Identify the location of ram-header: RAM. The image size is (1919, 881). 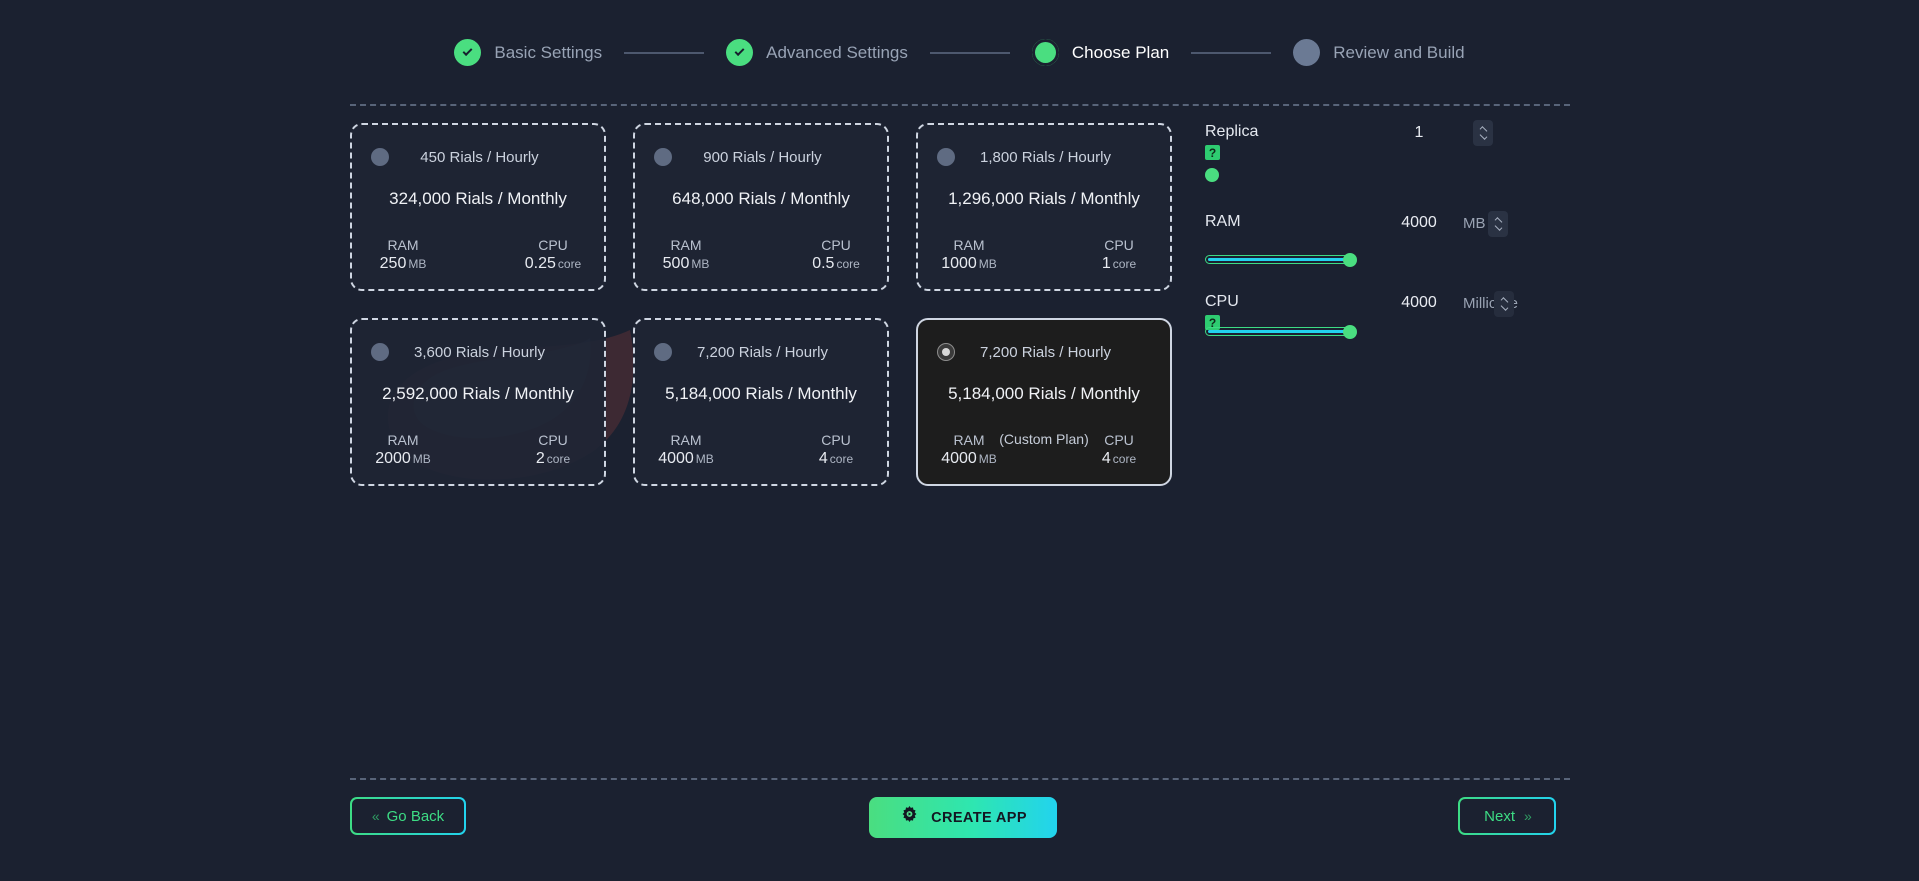
(1370, 226).